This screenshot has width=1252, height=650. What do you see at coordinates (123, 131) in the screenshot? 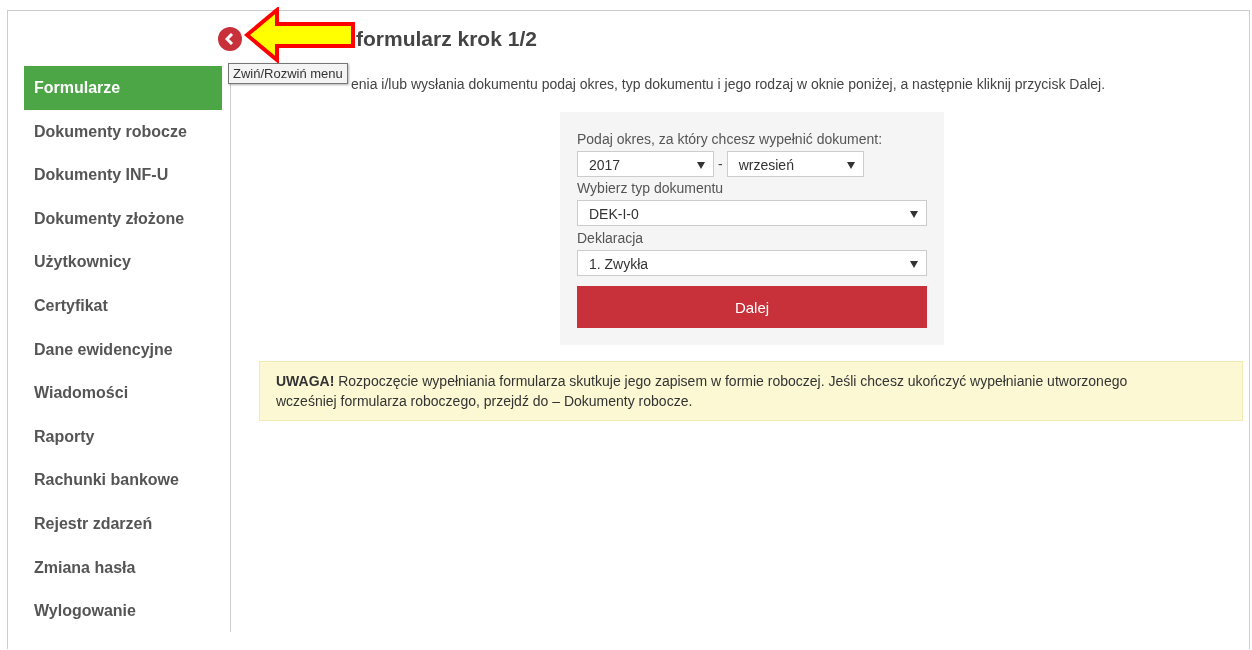
I see `sidebar-item: Dokumenty robocze` at bounding box center [123, 131].